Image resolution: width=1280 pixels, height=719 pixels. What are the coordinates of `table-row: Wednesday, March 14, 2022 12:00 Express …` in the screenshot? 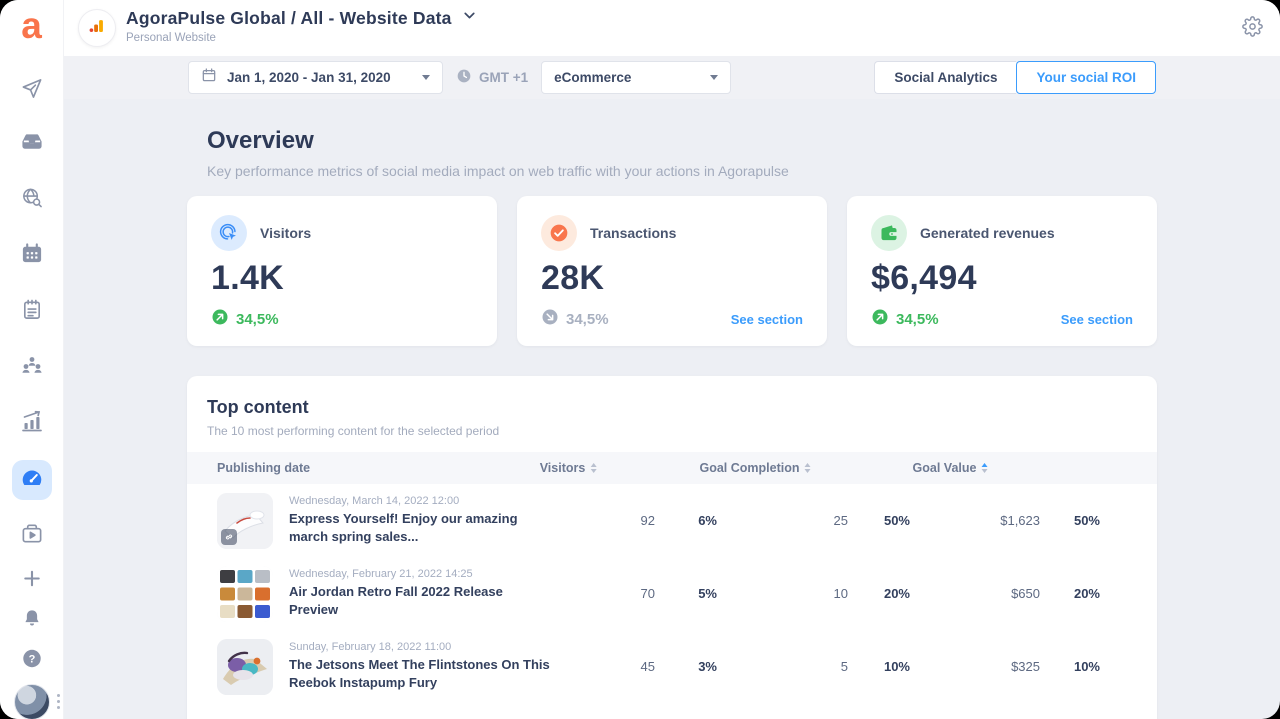 It's located at (672, 520).